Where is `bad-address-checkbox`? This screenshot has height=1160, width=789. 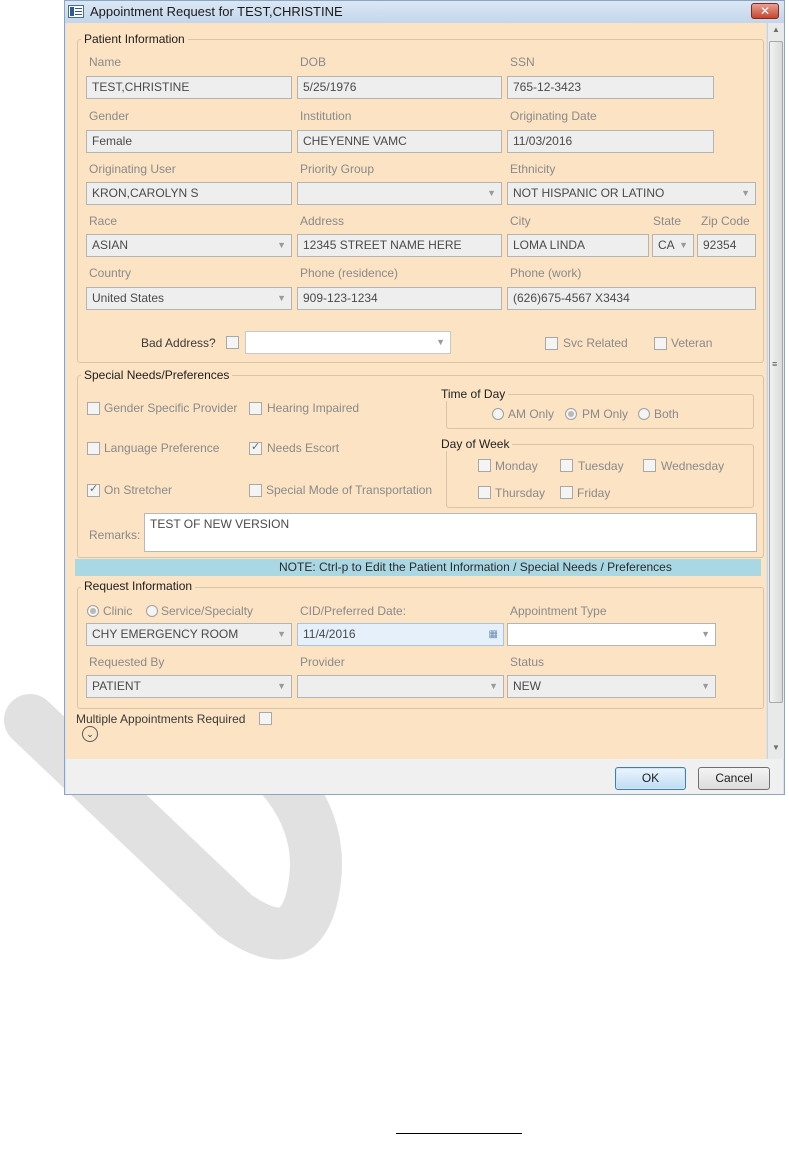
bad-address-checkbox is located at coordinates (232, 342).